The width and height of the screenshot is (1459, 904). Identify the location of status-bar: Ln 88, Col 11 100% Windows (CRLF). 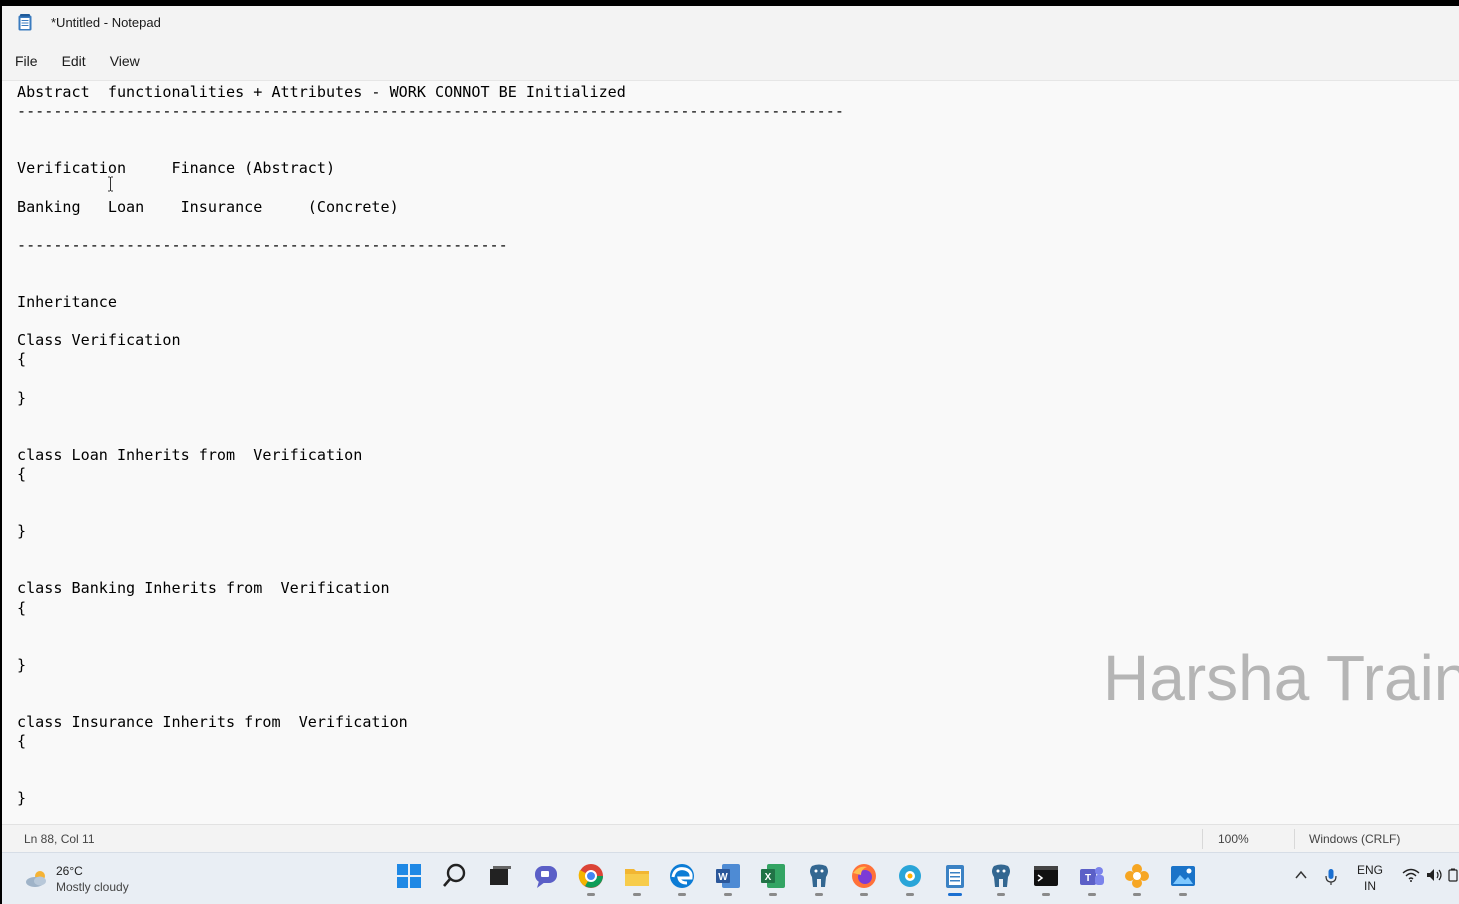
(730, 838).